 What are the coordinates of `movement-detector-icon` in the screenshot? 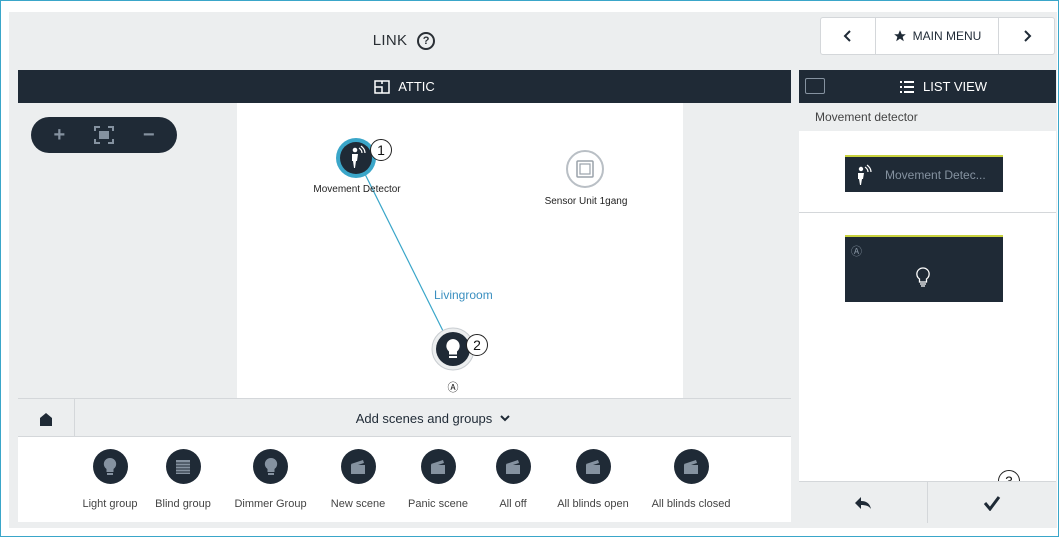 It's located at (865, 174).